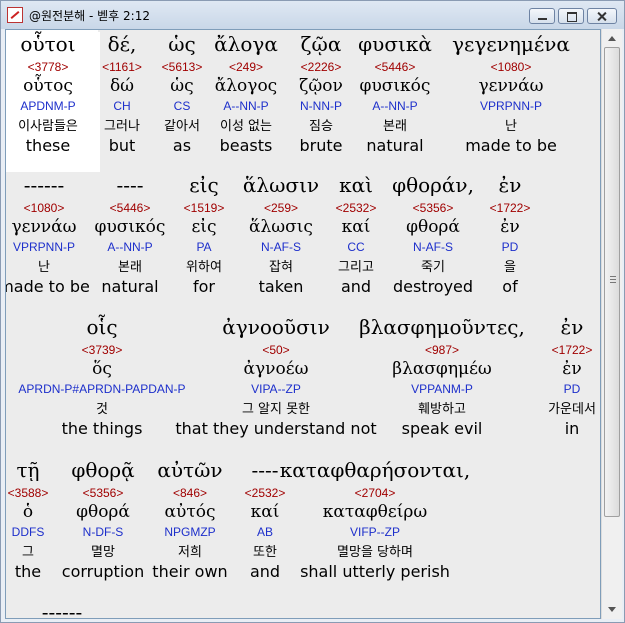 This screenshot has height=623, width=625. I want to click on app-icon, so click(15, 15).